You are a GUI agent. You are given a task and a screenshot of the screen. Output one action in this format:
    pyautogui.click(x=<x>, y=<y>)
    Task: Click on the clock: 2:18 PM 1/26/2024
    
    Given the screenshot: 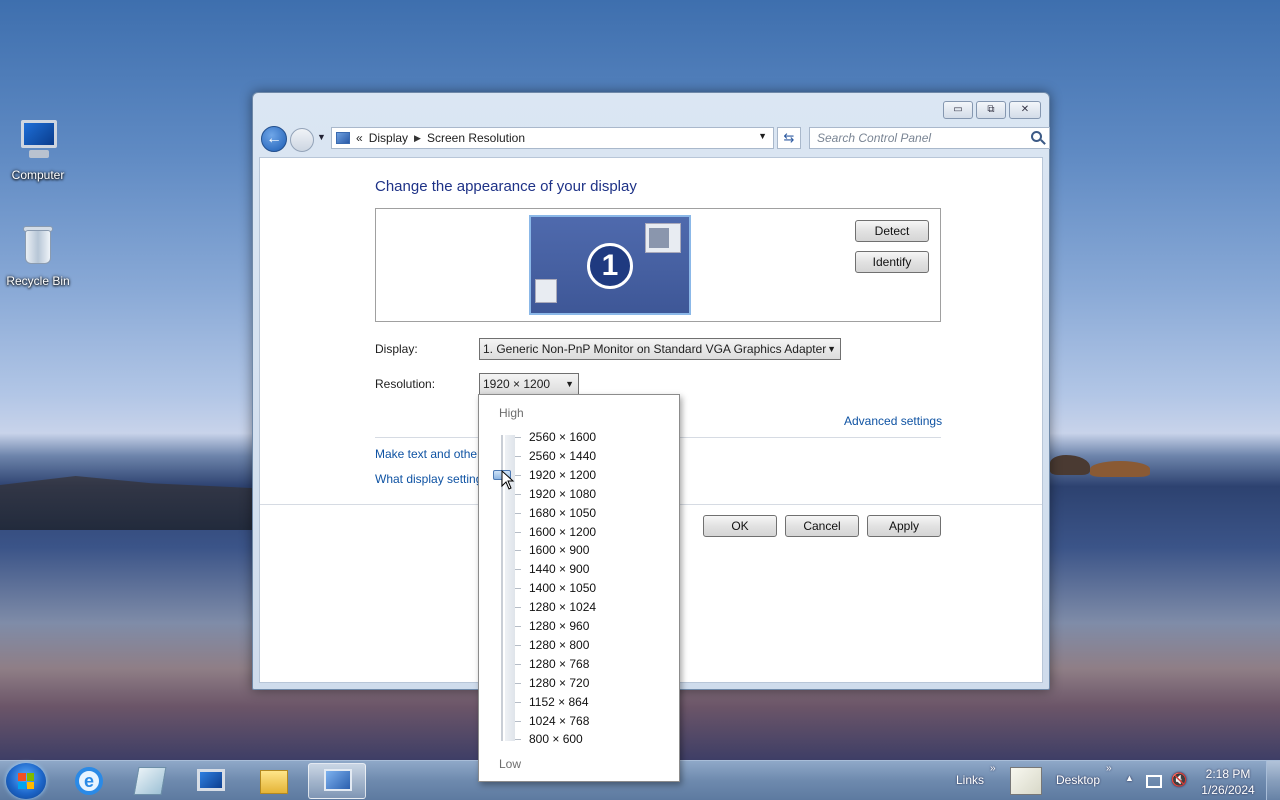 What is the action you would take?
    pyautogui.click(x=1228, y=782)
    